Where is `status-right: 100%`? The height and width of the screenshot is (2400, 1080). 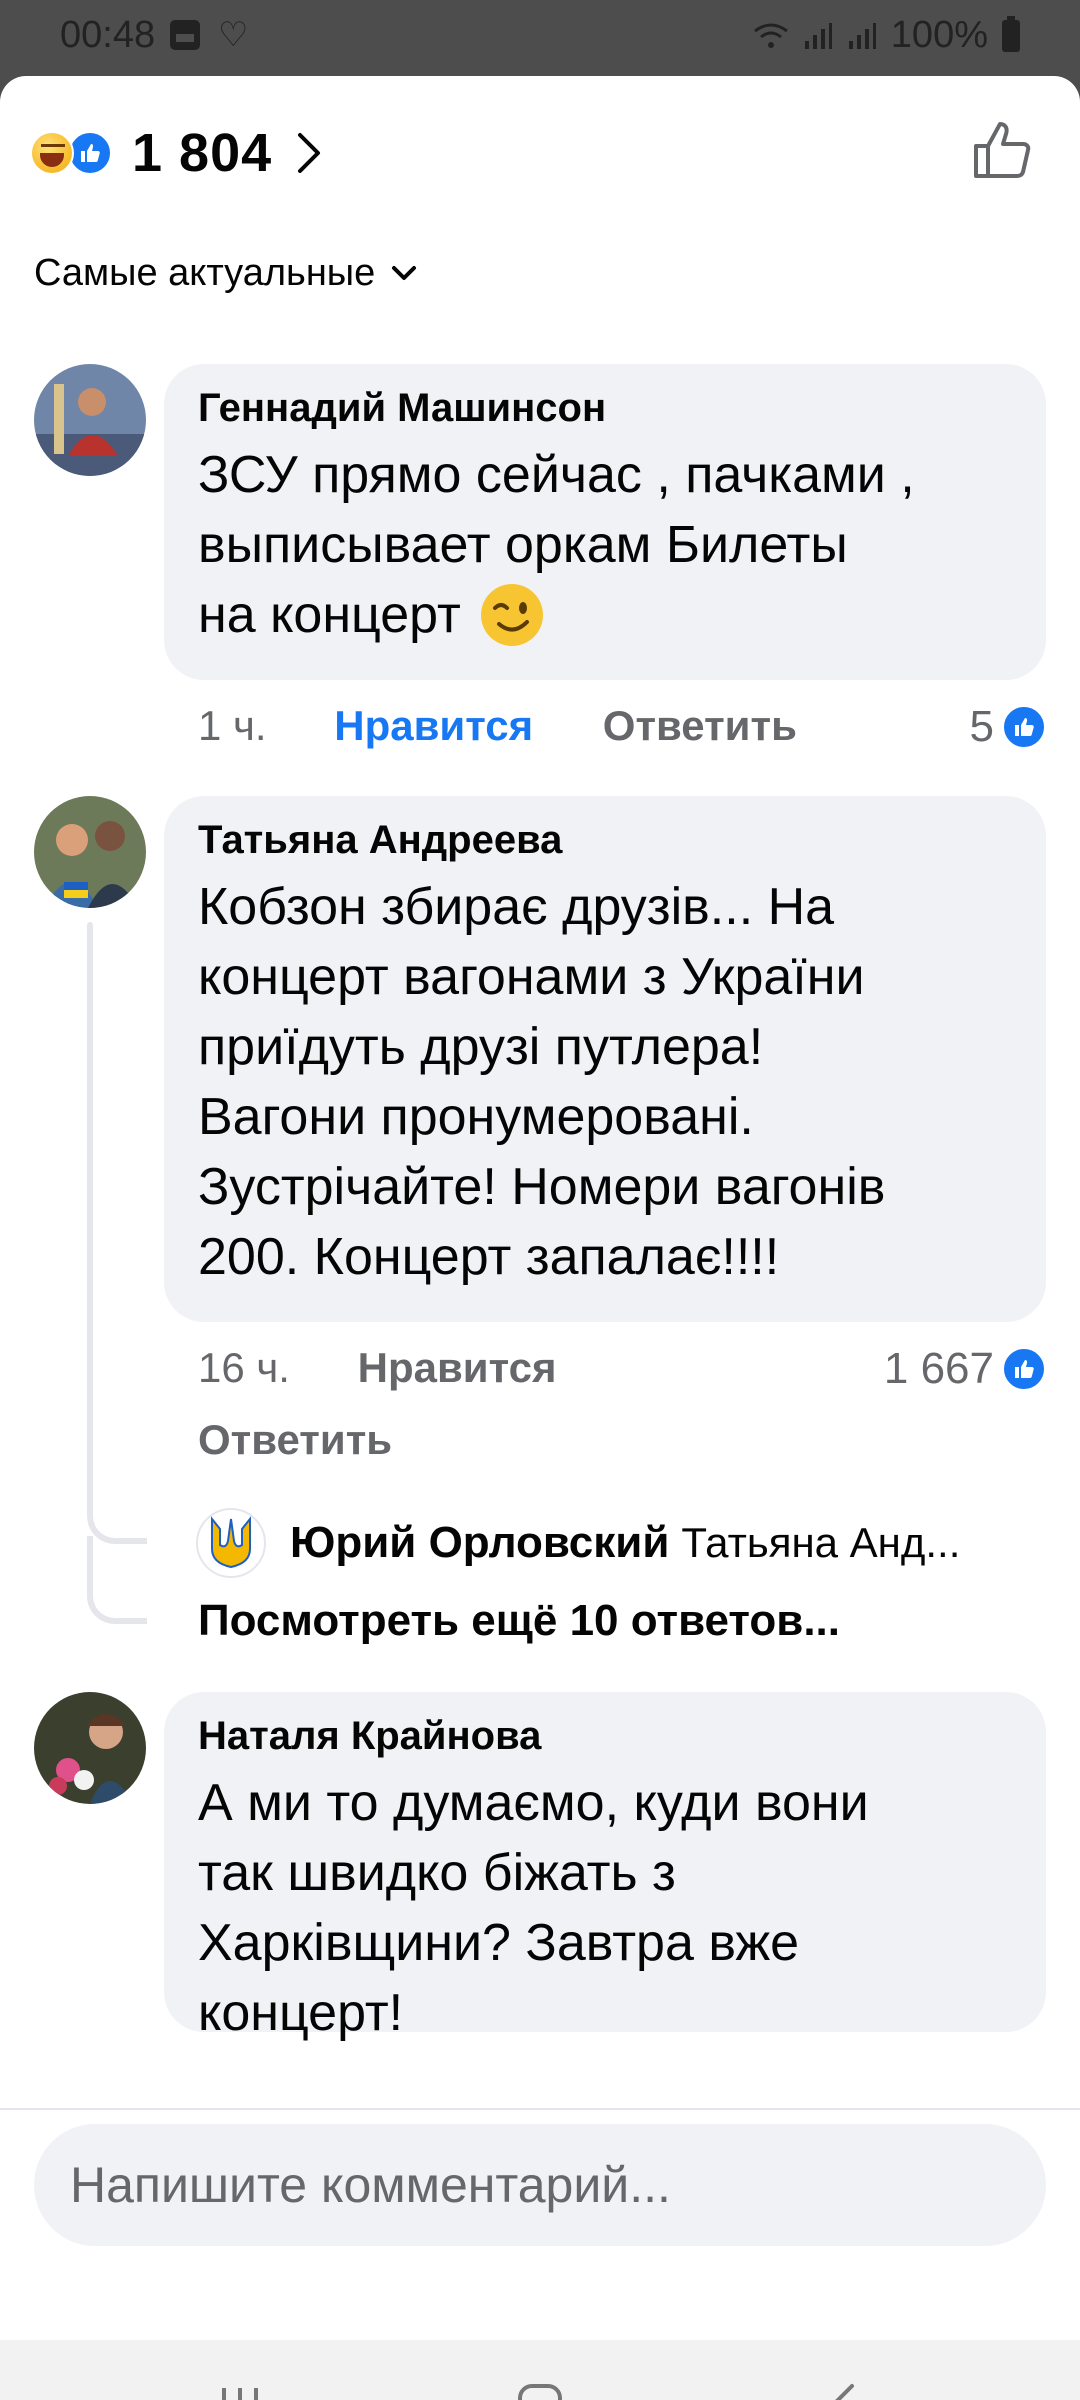 status-right: 100% is located at coordinates (886, 35).